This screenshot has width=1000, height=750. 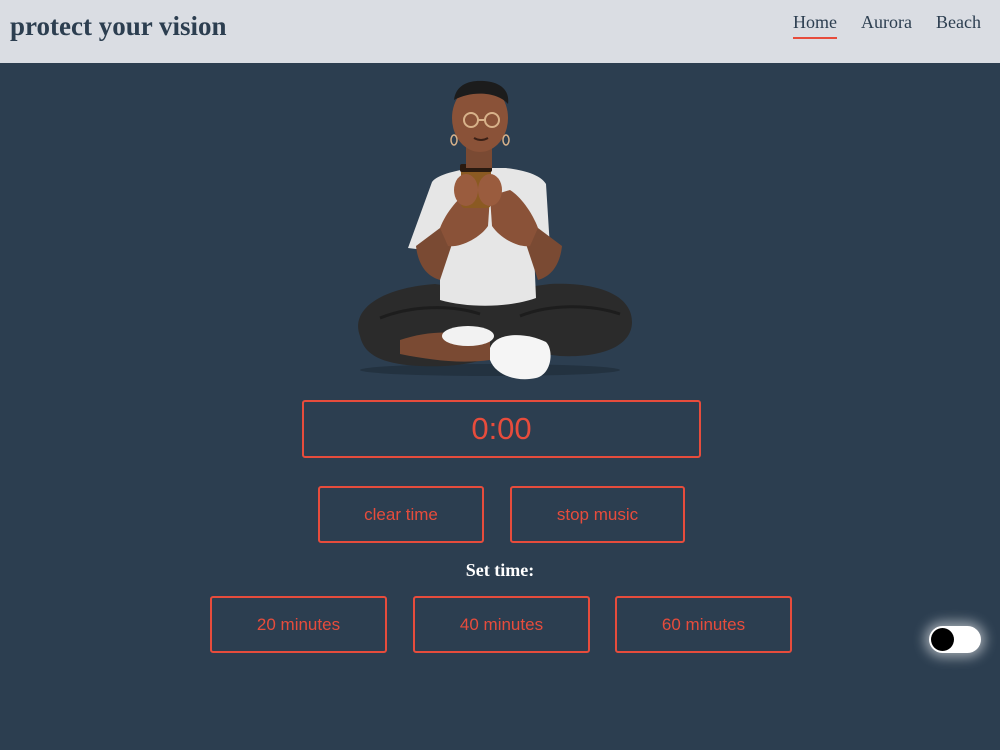 What do you see at coordinates (955, 639) in the screenshot?
I see `theme-toggle` at bounding box center [955, 639].